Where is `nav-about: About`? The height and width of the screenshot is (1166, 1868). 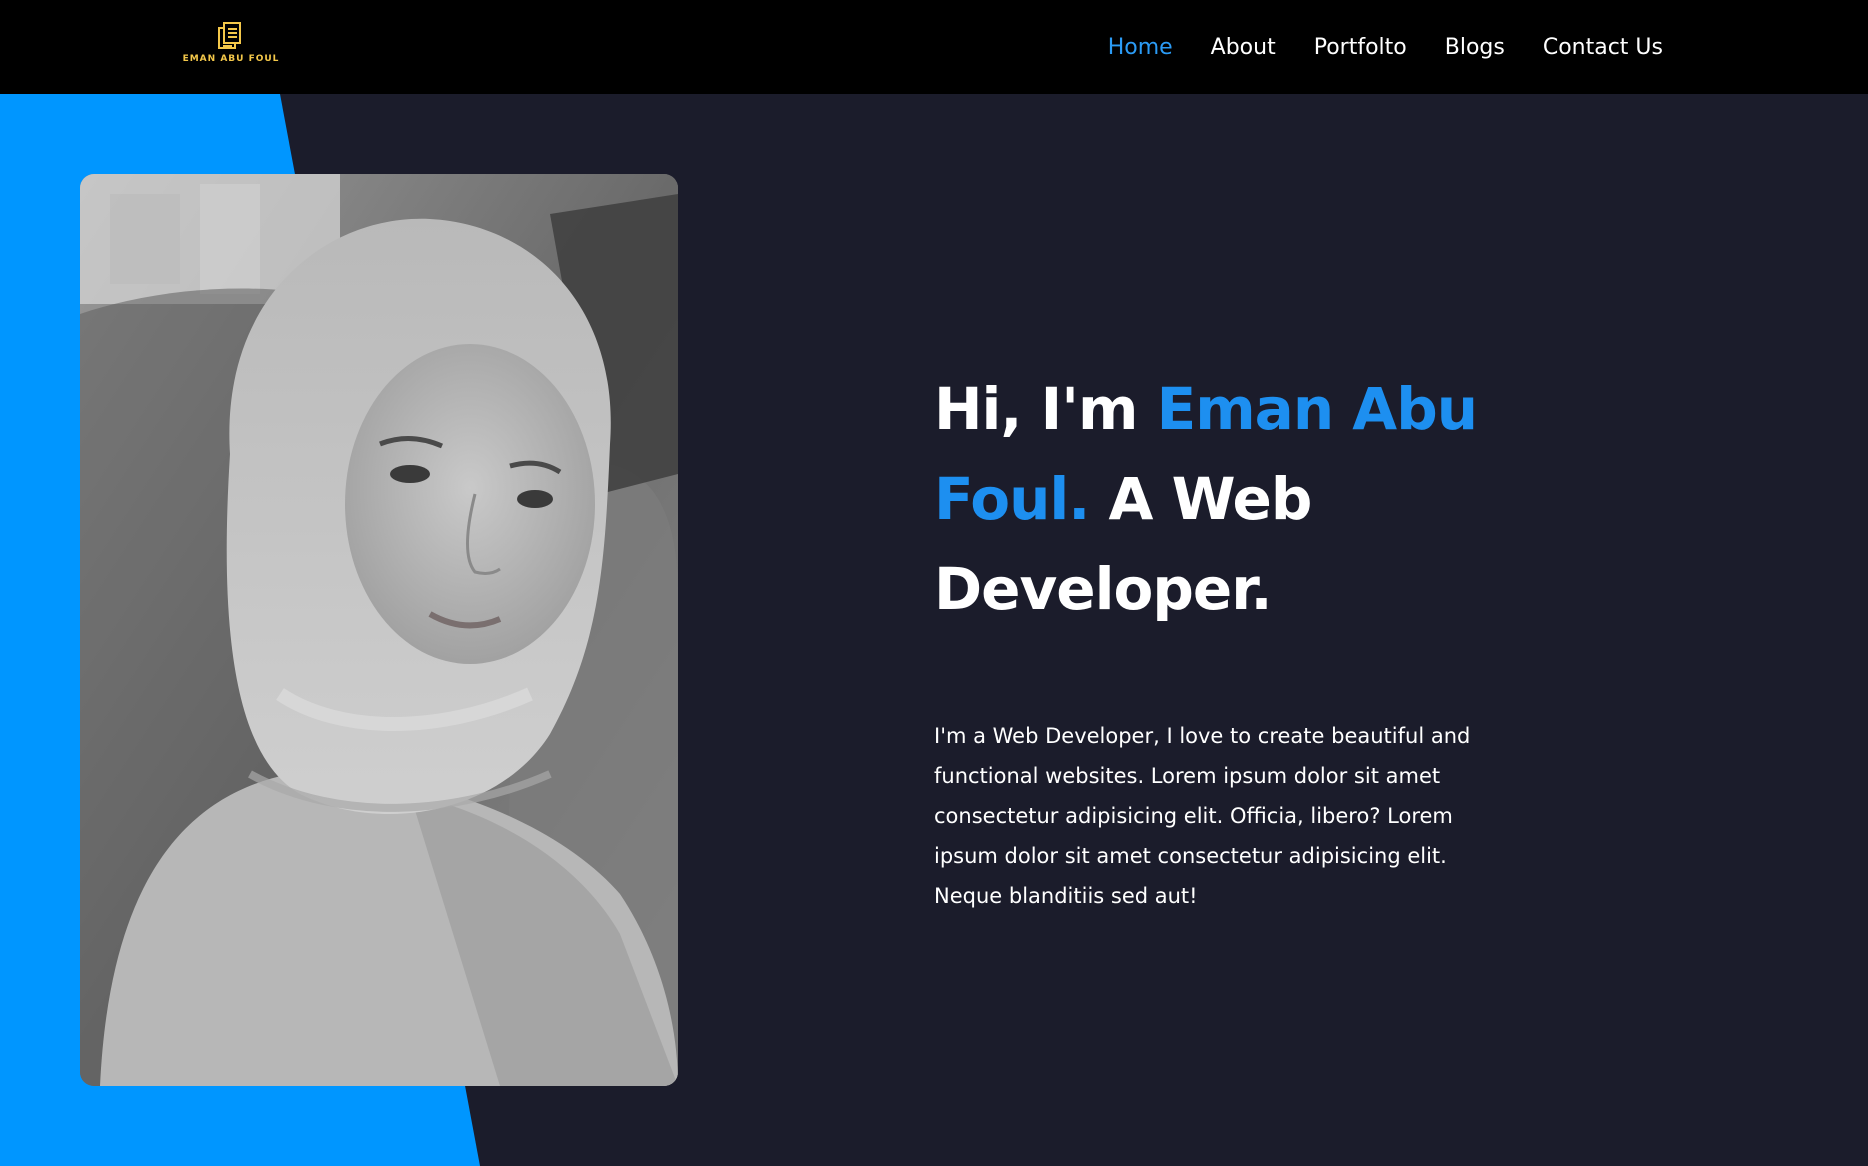 nav-about: About is located at coordinates (1243, 47).